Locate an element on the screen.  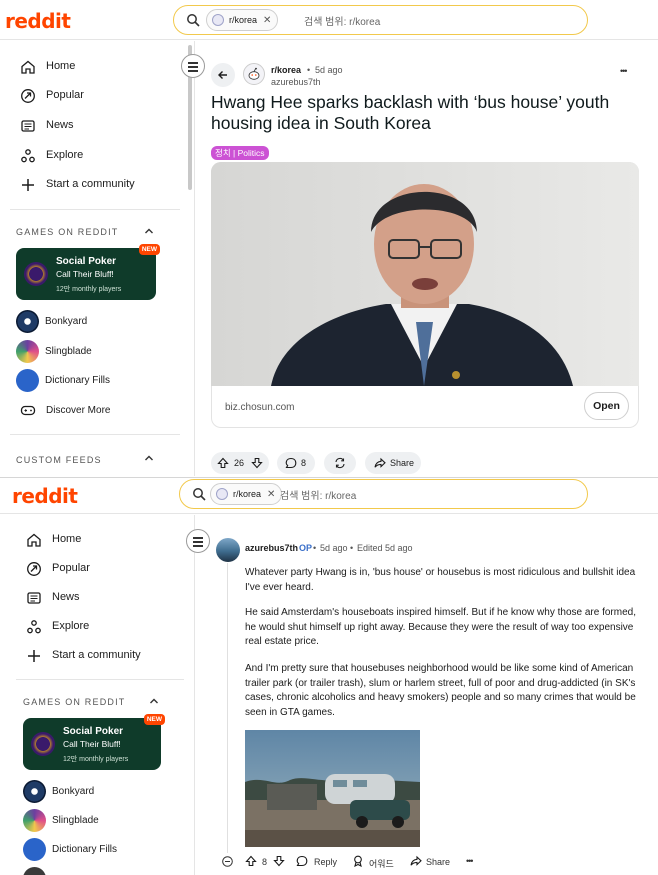
gamepad-icon is located at coordinates (28, 410).